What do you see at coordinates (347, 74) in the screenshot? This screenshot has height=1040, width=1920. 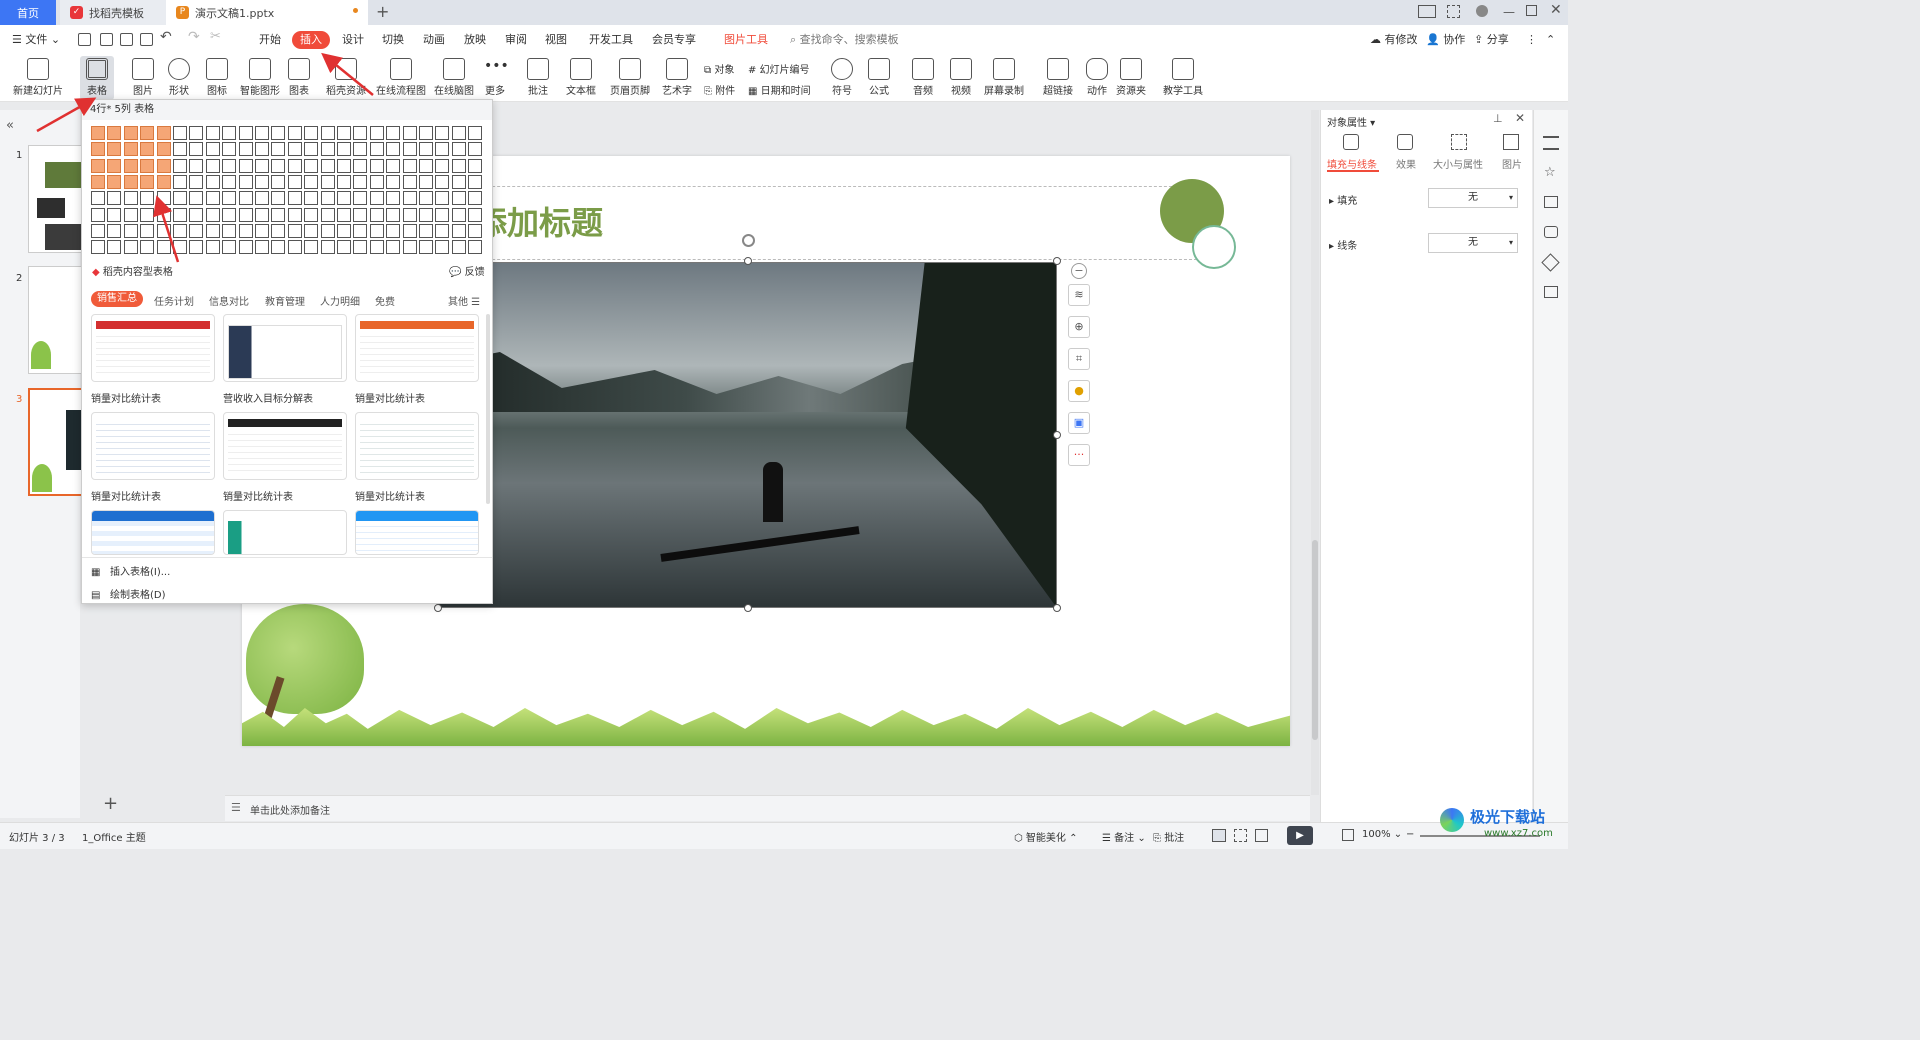 I see `arrow-to-insert-tab` at bounding box center [347, 74].